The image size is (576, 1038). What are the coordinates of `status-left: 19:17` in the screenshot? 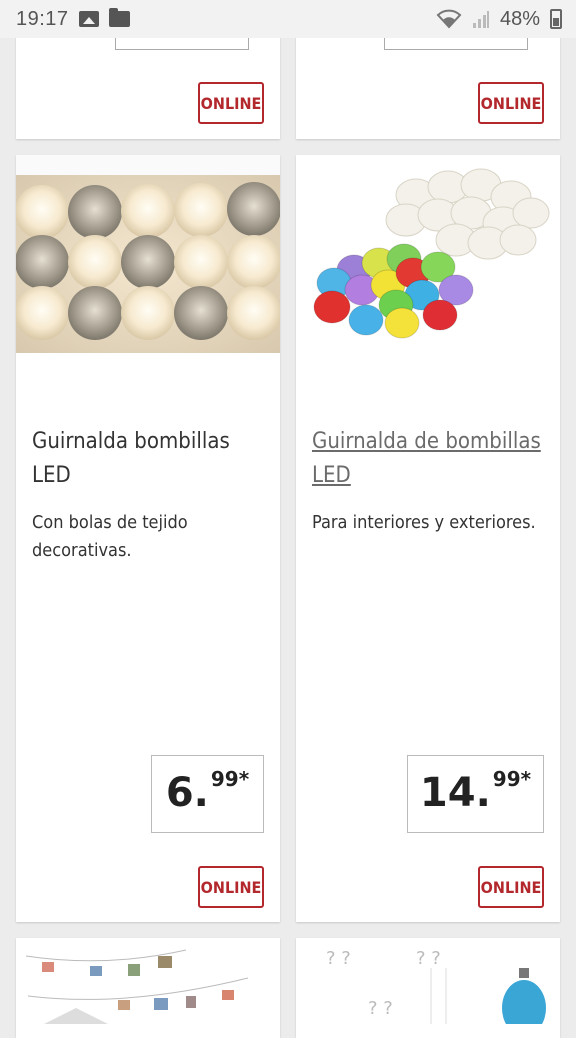 It's located at (73, 19).